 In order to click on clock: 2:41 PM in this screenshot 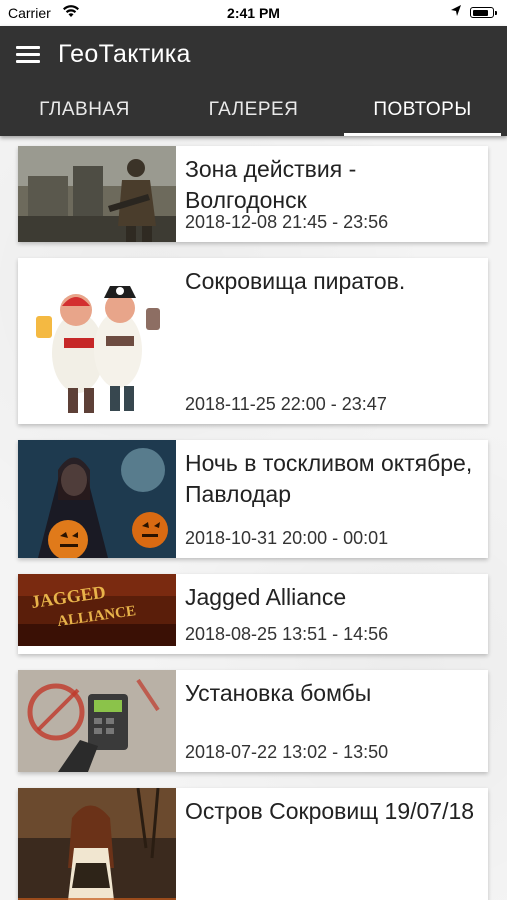, I will do `click(253, 13)`.